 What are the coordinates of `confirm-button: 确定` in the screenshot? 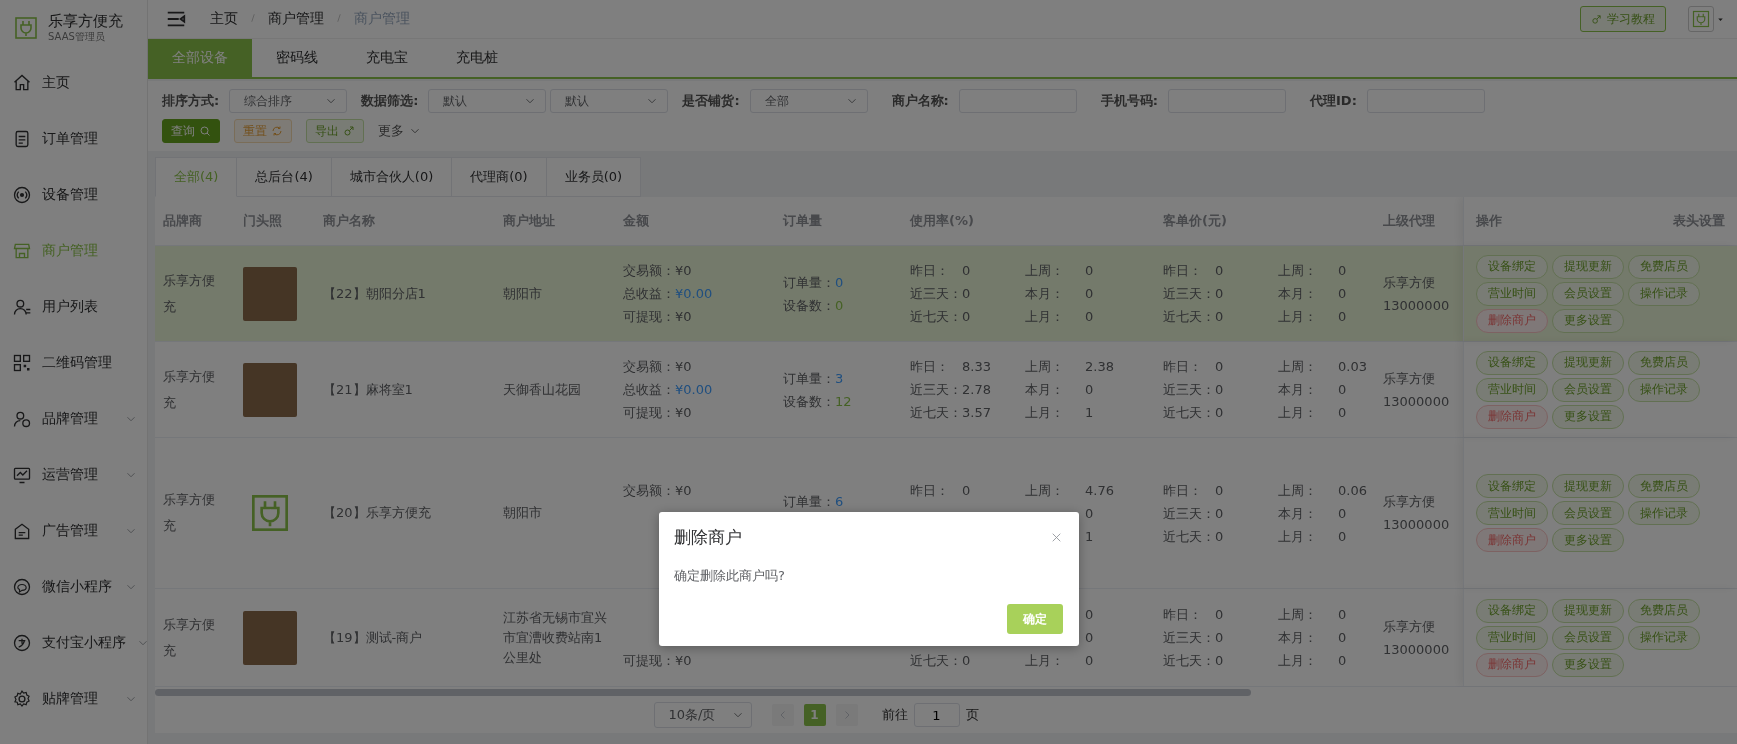 It's located at (1035, 619).